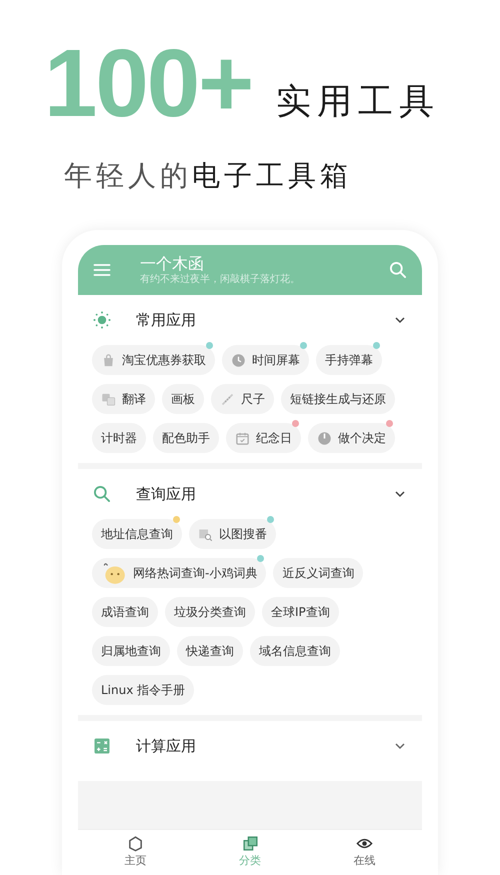 This screenshot has height=875, width=500. I want to click on nav-tab: 主页, so click(135, 852).